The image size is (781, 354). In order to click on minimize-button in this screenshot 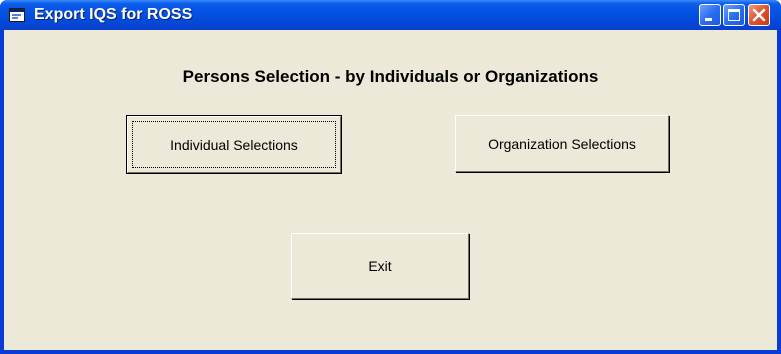, I will do `click(710, 15)`.